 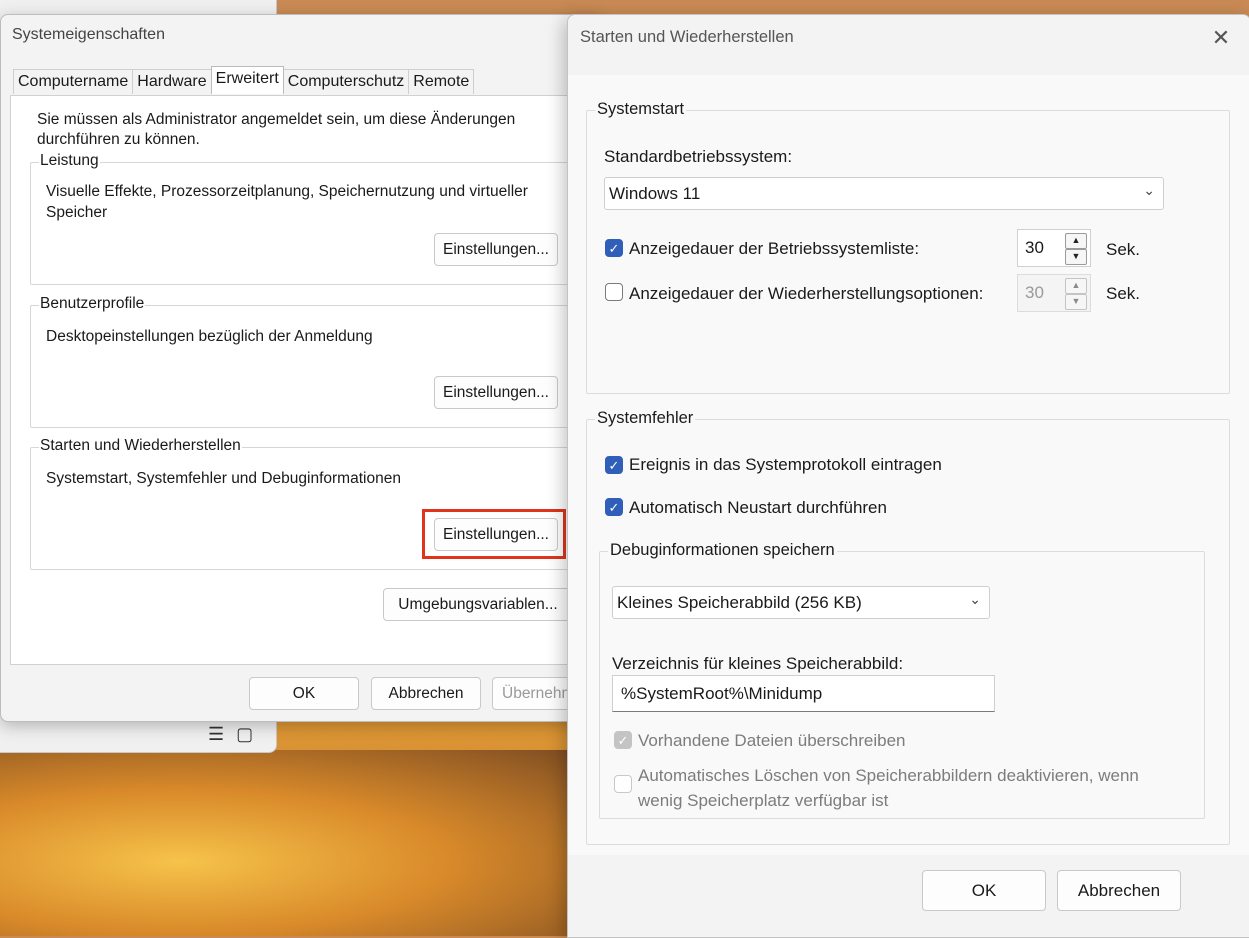 I want to click on default-os-select: Windows 11 ⌄, so click(x=884, y=193).